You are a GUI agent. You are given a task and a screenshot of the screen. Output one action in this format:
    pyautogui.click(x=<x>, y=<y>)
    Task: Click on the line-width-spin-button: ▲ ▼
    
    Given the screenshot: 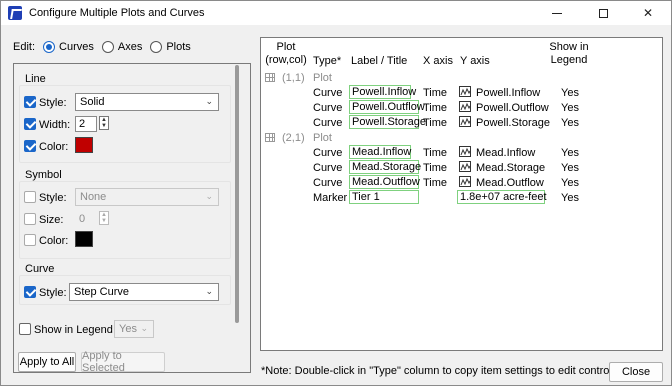 What is the action you would take?
    pyautogui.click(x=104, y=123)
    